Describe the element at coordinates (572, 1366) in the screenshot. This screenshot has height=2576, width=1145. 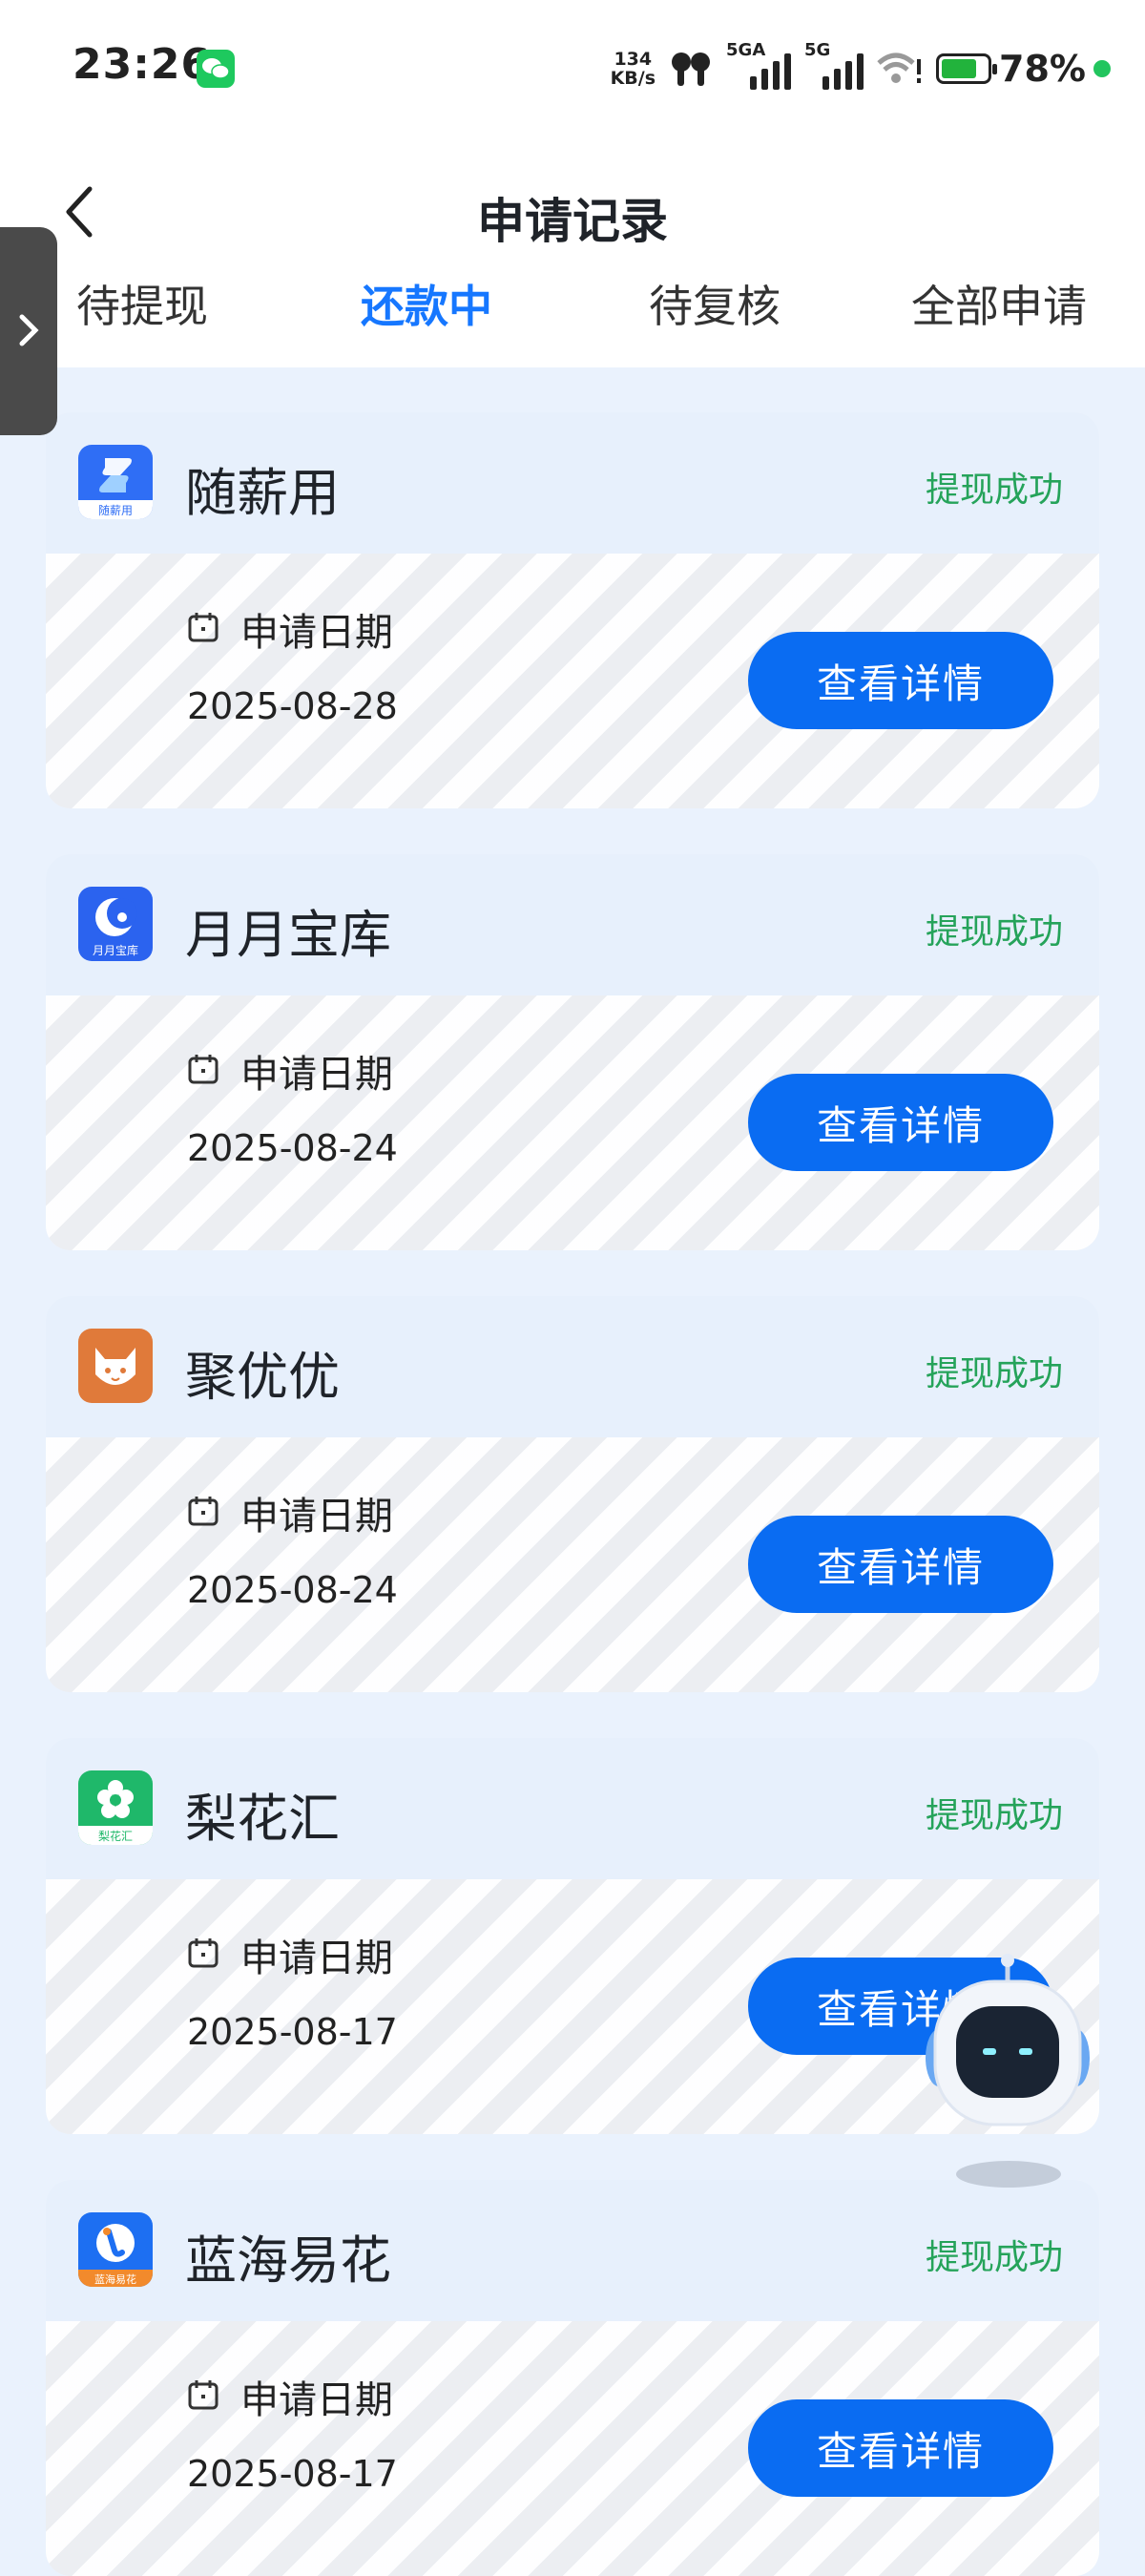
I see `record-card-header: 聚优优 提现成功` at that location.